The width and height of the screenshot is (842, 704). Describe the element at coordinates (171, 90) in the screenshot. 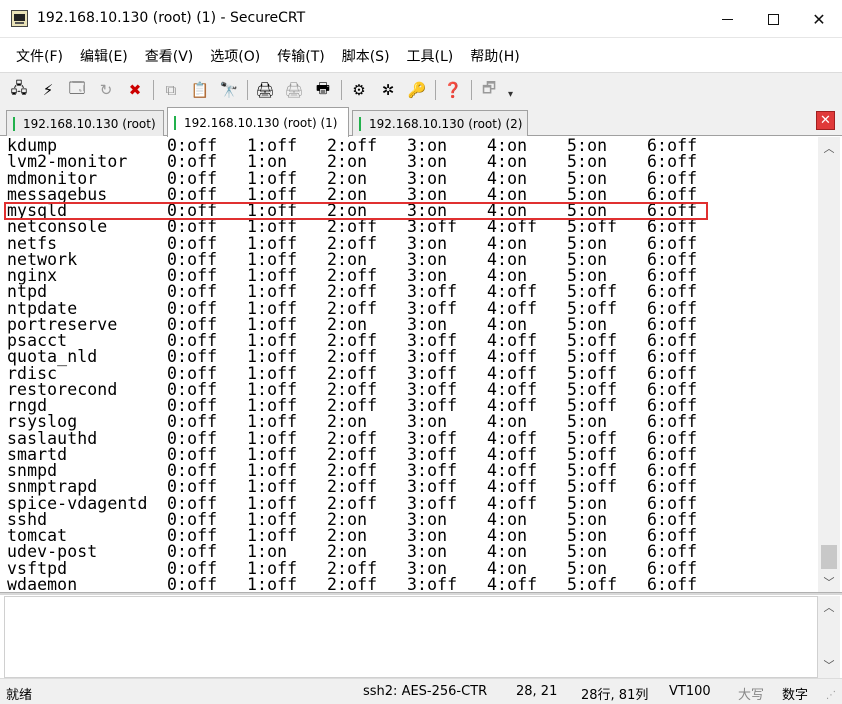

I see `copy-icon: ⧉` at that location.